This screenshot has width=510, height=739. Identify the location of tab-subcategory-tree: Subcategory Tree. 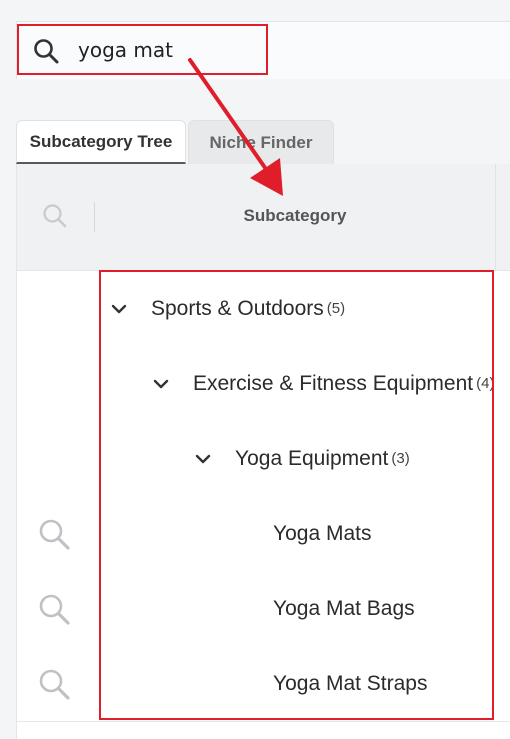
(101, 142).